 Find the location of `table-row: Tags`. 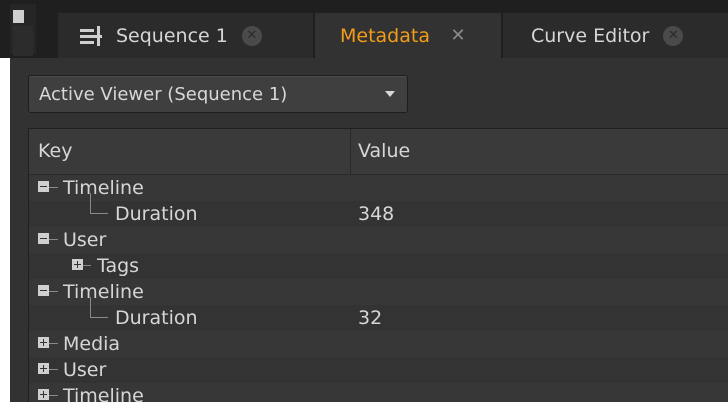

table-row: Tags is located at coordinates (378, 266).